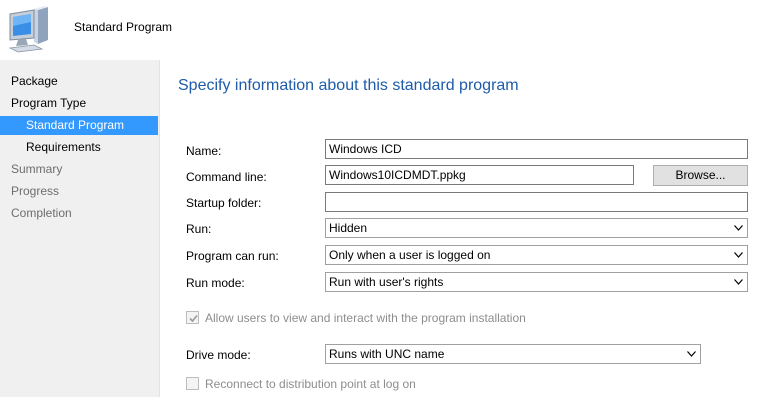 This screenshot has height=397, width=757. Describe the element at coordinates (536, 202) in the screenshot. I see `startup-folder-input` at that location.